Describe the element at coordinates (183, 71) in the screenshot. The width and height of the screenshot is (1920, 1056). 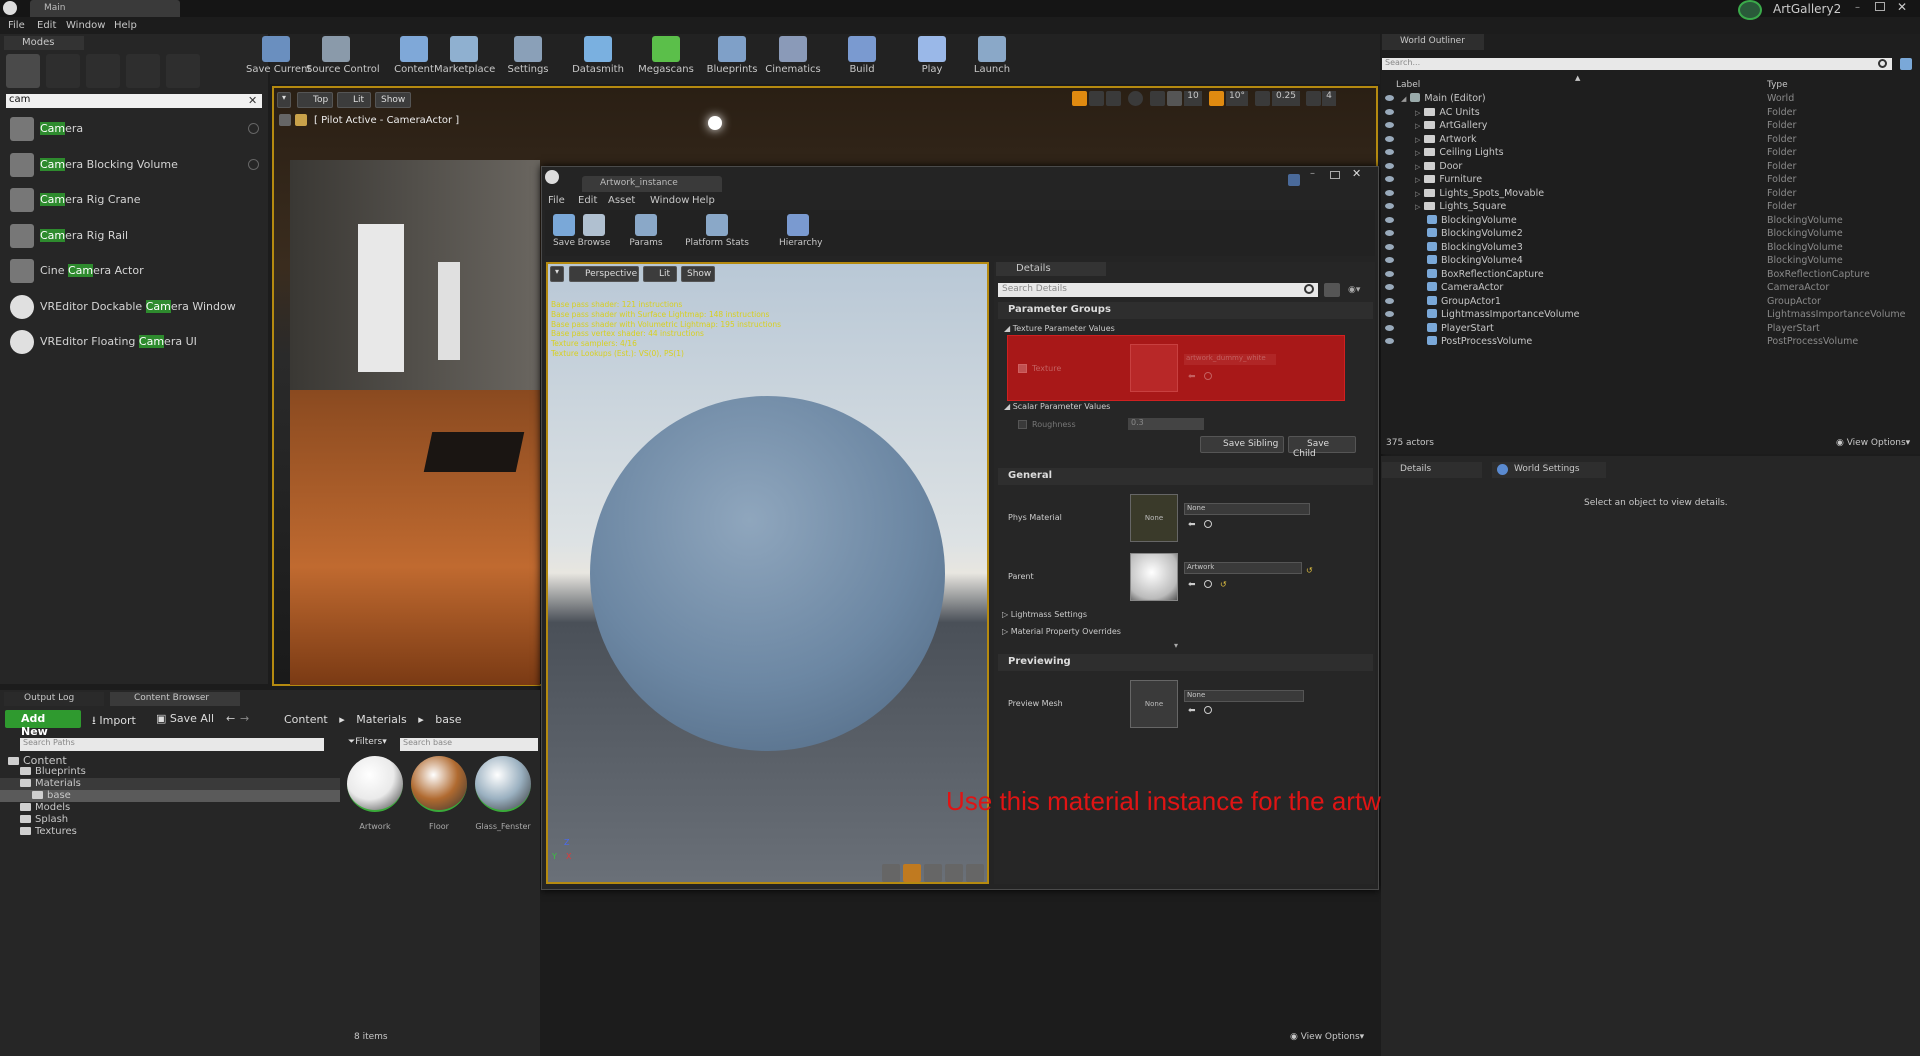
I see `mode-geometry-icon` at that location.